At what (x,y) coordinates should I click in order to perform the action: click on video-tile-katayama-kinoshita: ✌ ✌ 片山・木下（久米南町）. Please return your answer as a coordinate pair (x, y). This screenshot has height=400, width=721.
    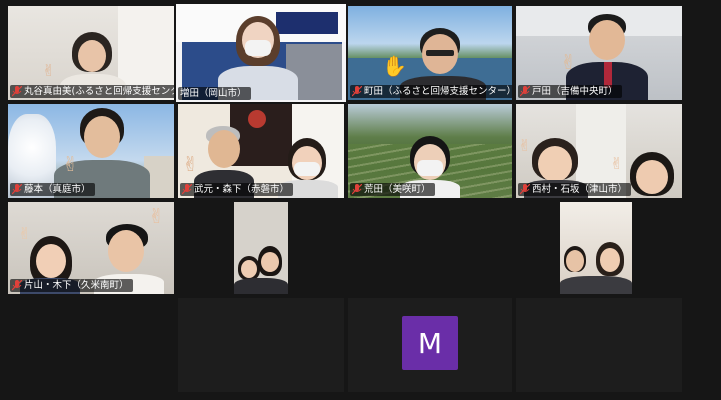
    Looking at the image, I should click on (91, 248).